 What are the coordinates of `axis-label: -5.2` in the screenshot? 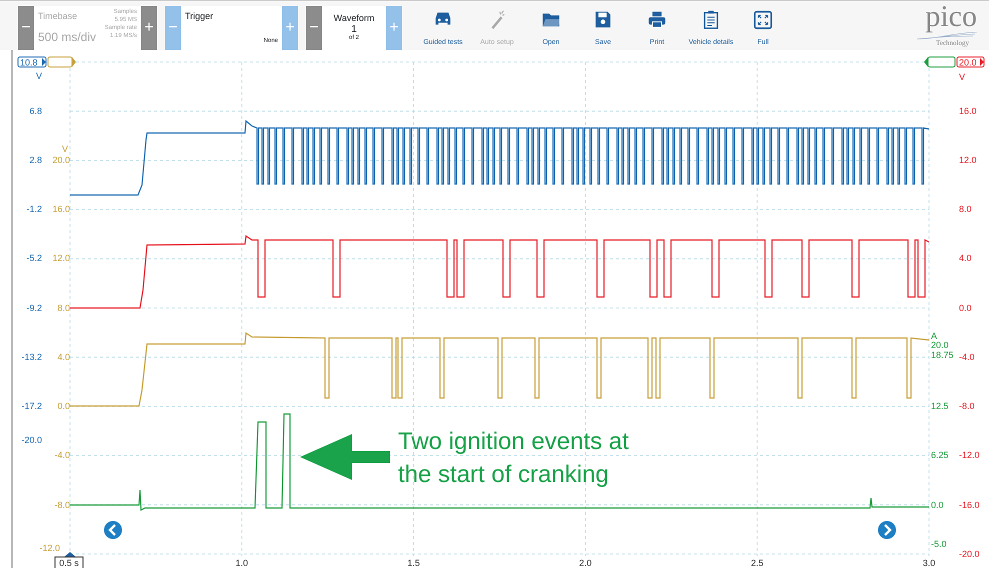 It's located at (34, 258).